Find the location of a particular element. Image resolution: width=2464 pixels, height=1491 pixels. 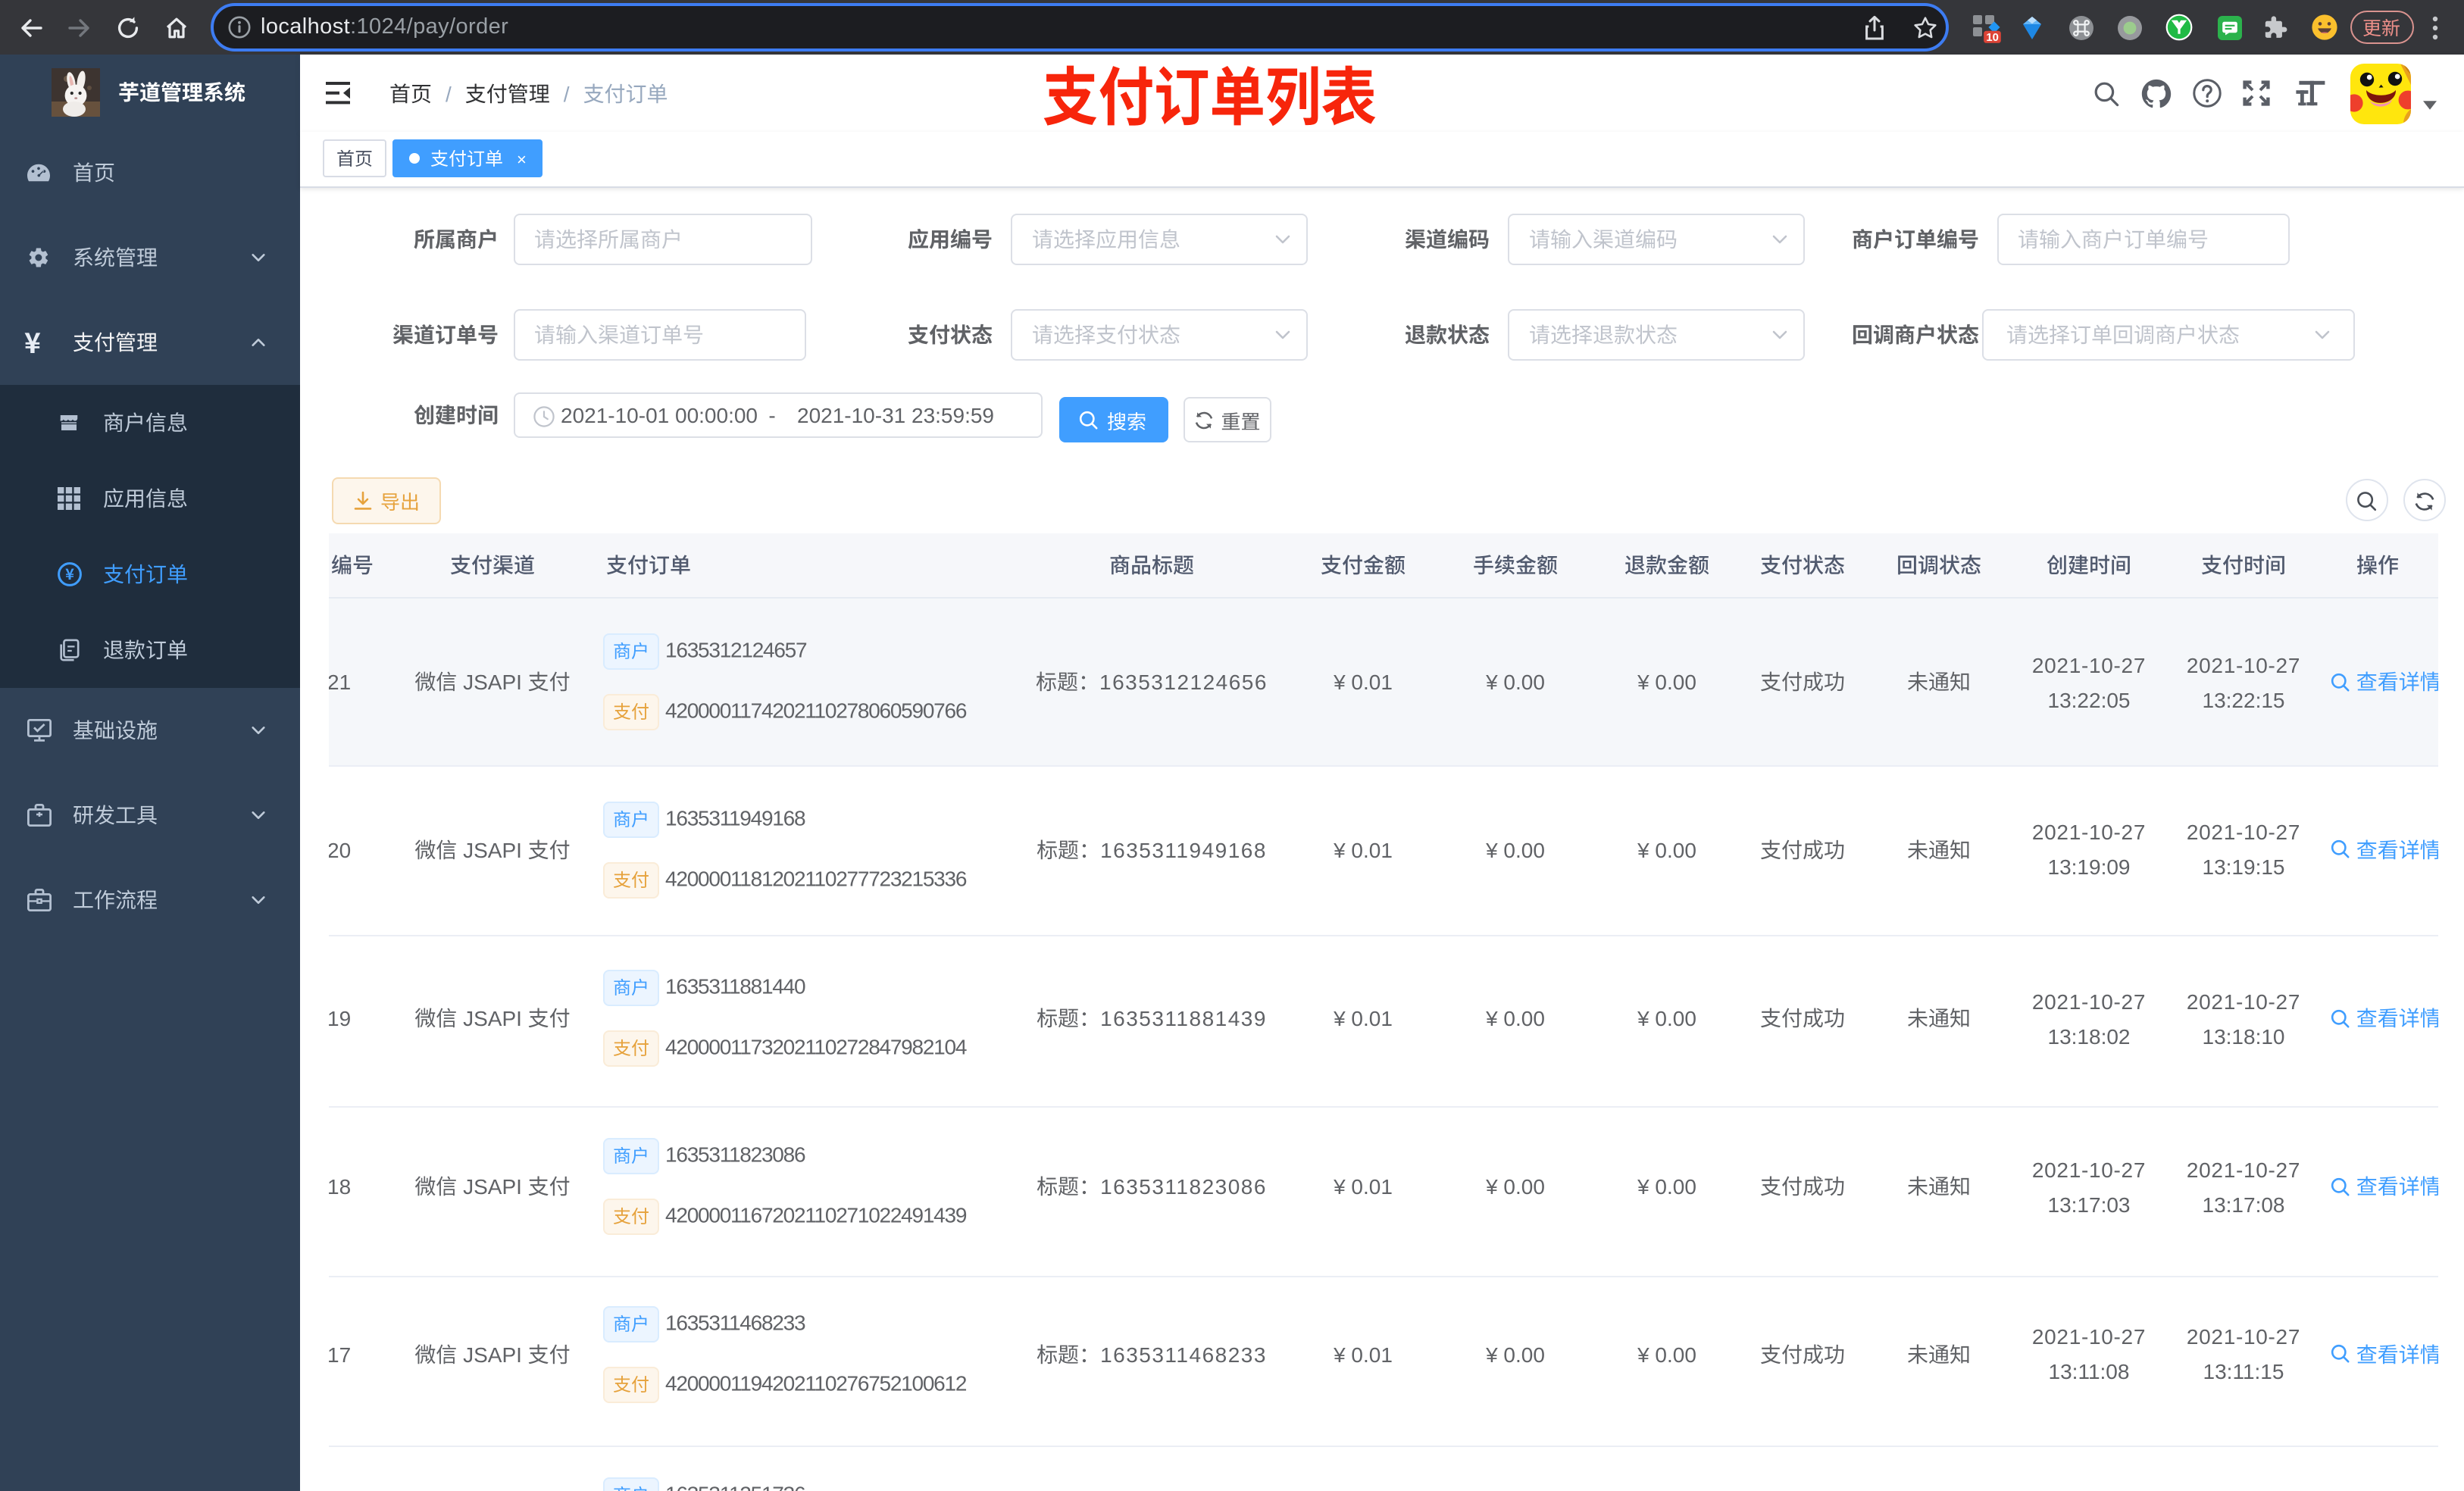

svg-text: 10 is located at coordinates (1992, 38).